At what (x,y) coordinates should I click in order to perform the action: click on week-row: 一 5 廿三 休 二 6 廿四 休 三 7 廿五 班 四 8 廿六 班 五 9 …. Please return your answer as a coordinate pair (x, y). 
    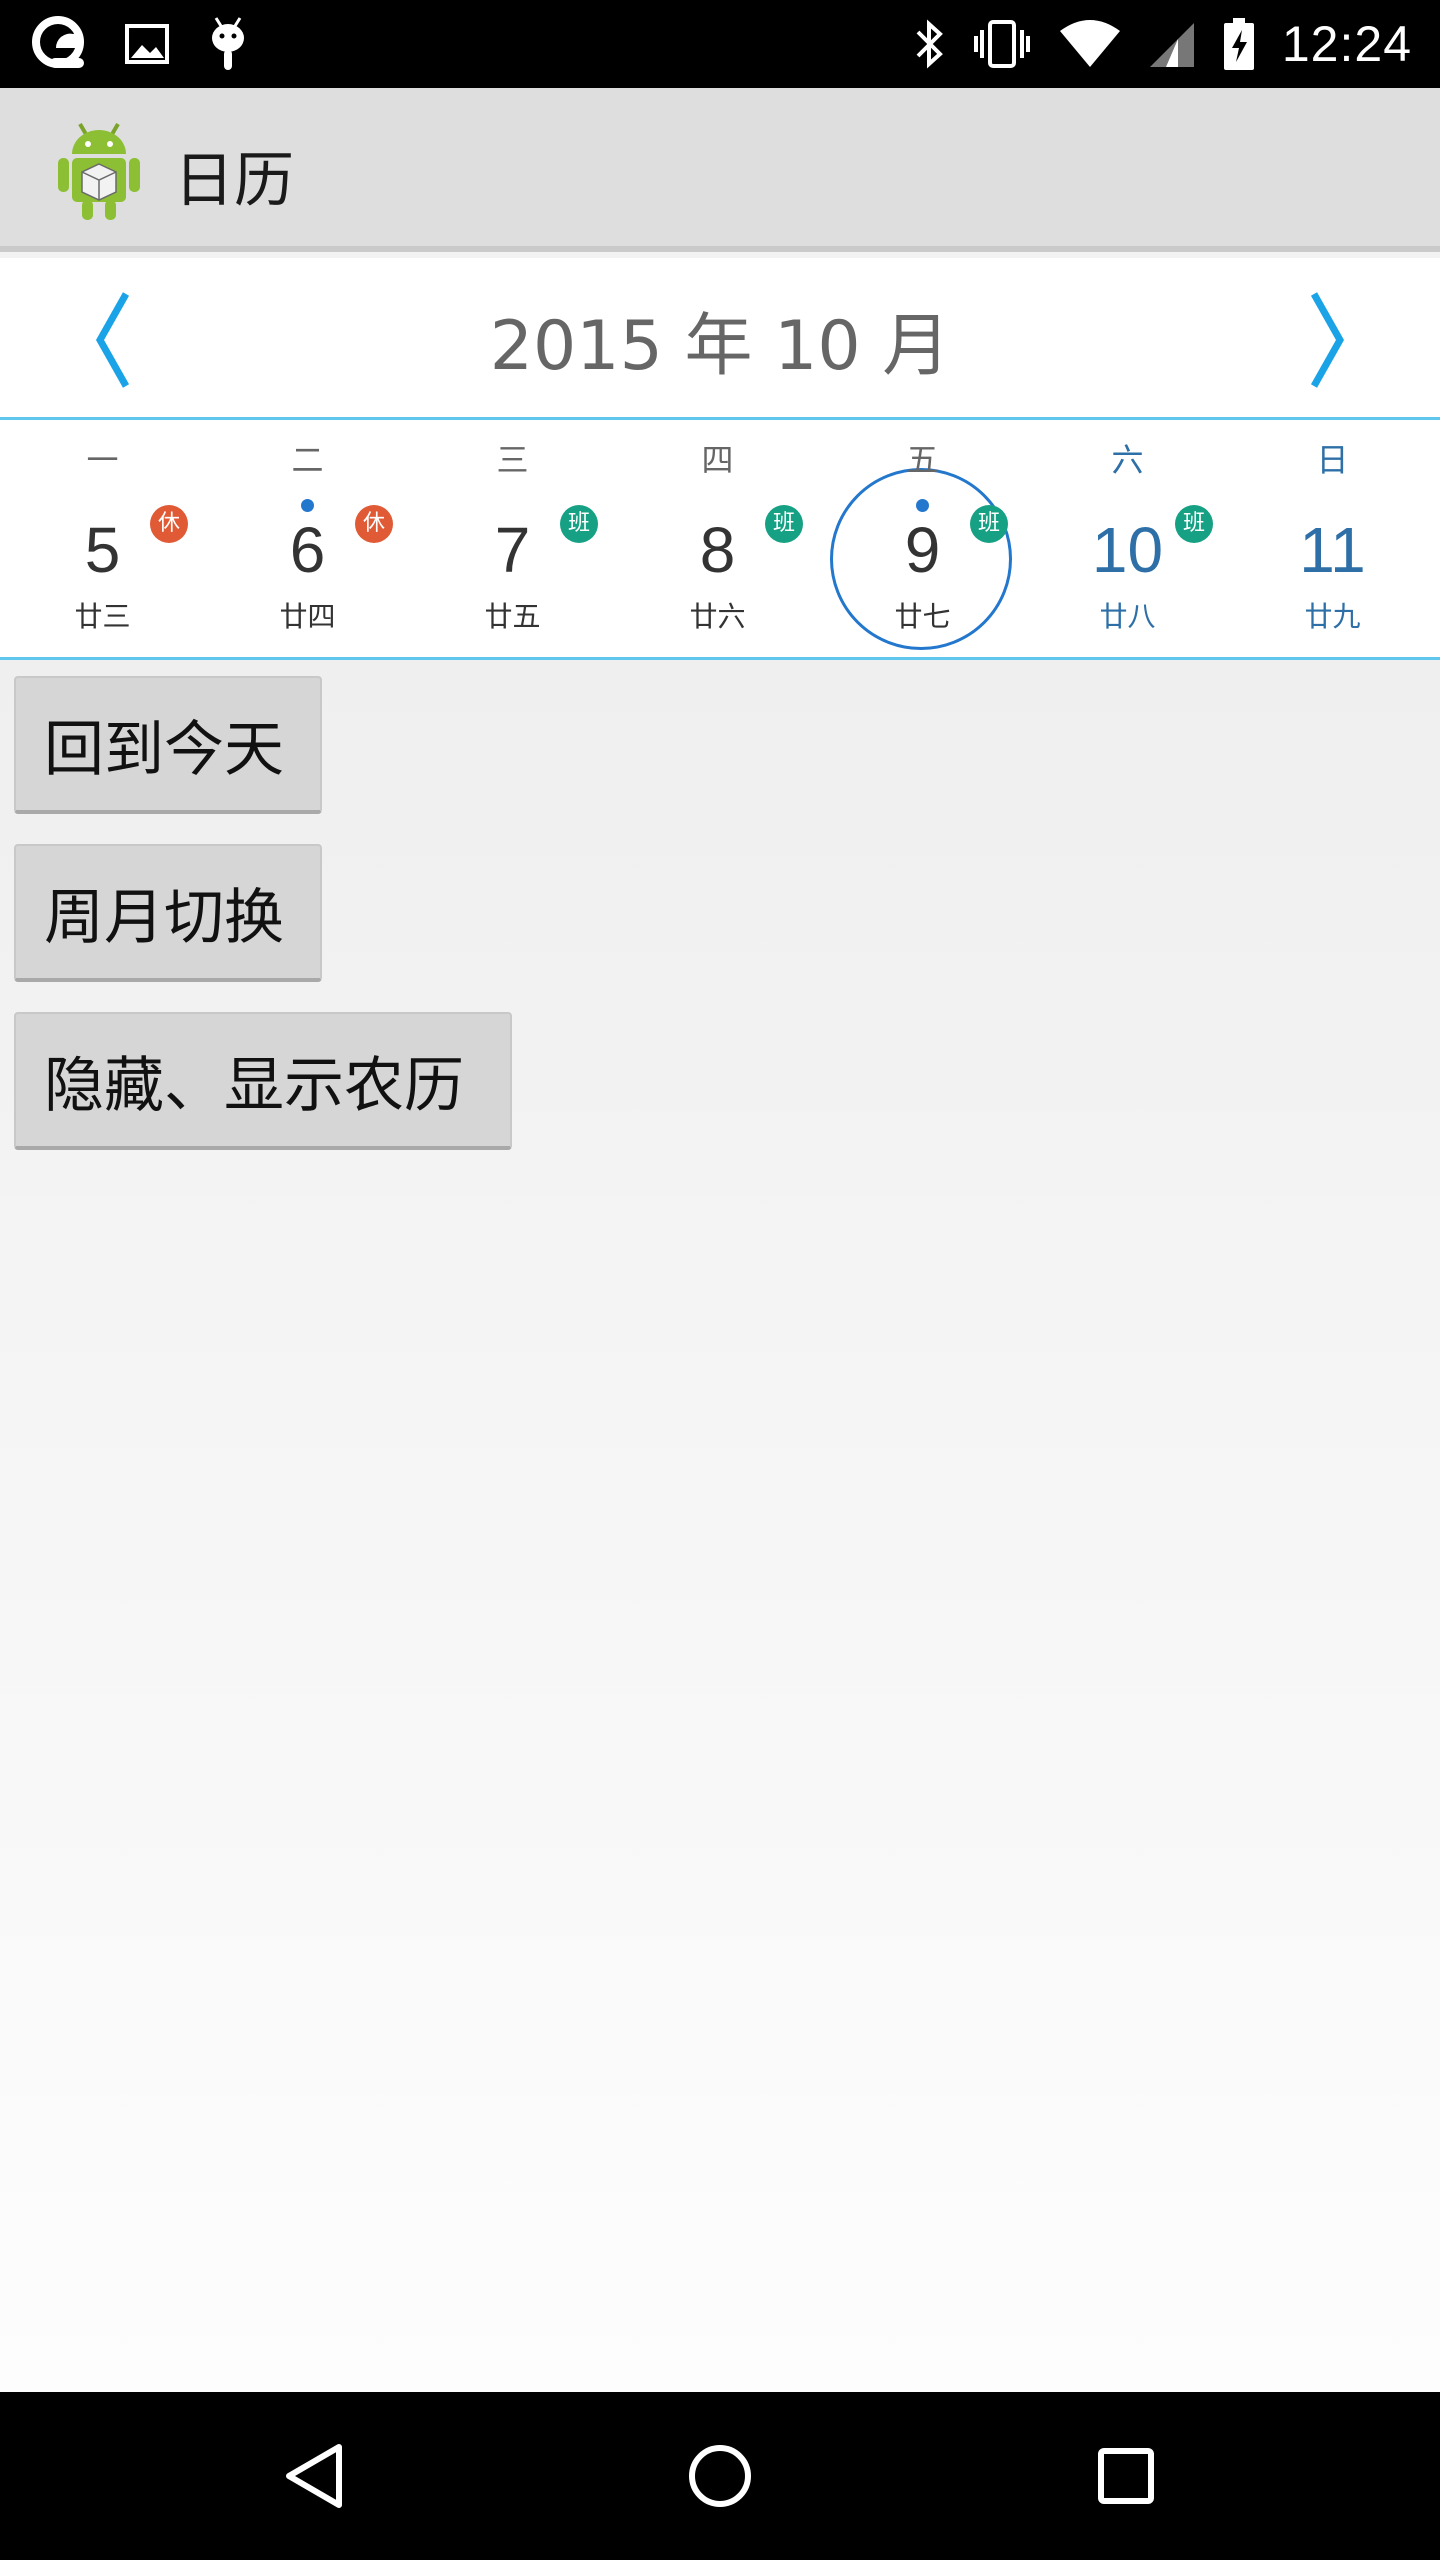
    Looking at the image, I should click on (720, 539).